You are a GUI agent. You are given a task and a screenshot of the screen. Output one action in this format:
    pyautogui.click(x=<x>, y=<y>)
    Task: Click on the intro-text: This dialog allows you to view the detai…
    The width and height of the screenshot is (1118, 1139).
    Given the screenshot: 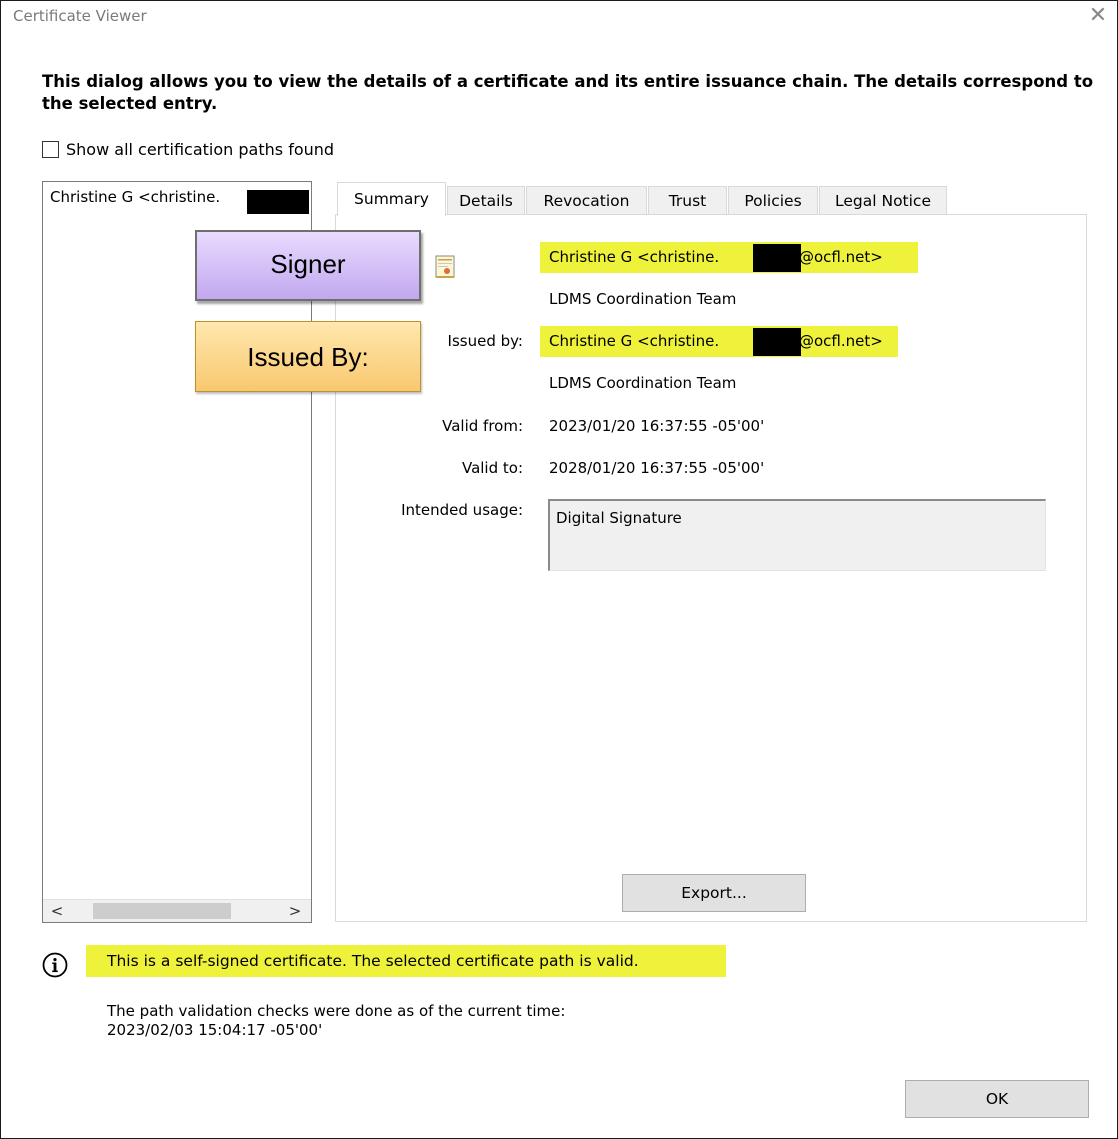 What is the action you would take?
    pyautogui.click(x=568, y=92)
    